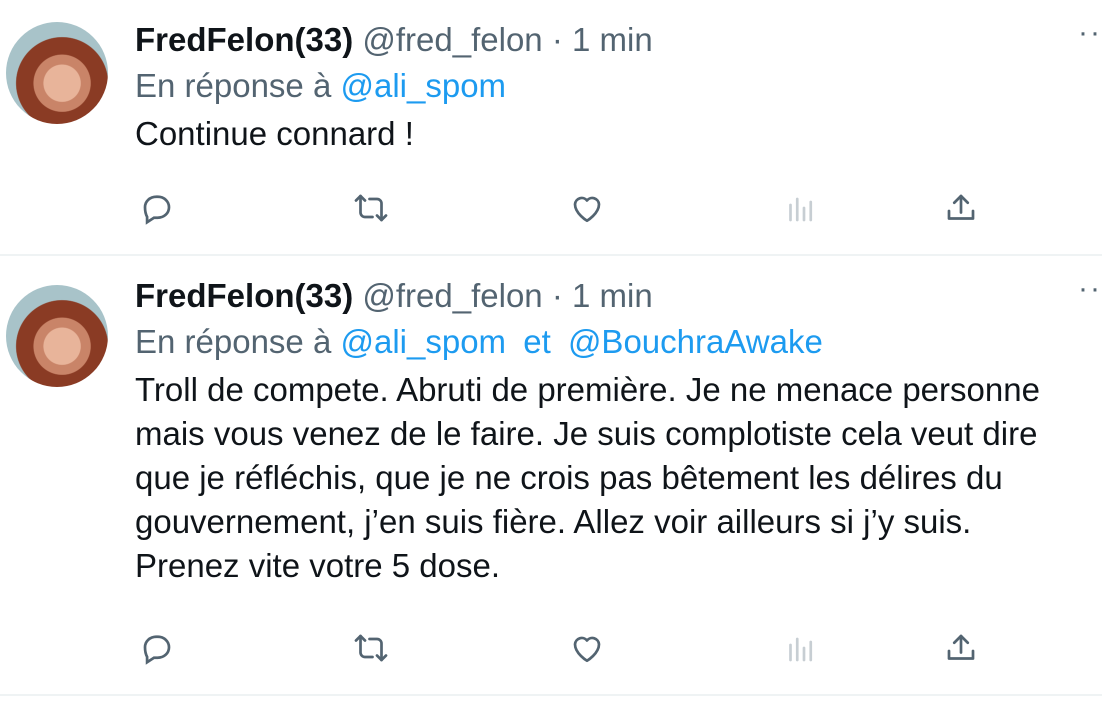  I want to click on mention-joiner: et, so click(537, 341).